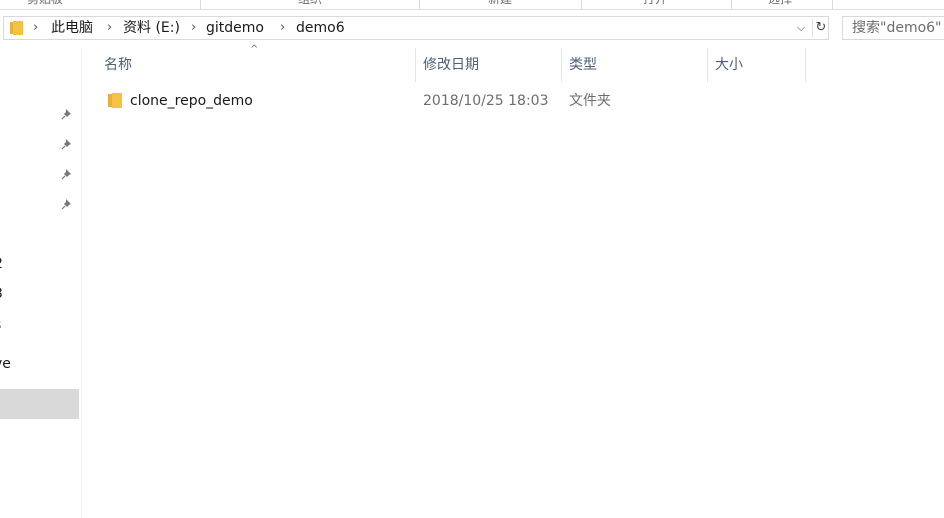 This screenshot has width=944, height=518. I want to click on nav-item-selected, so click(39, 404).